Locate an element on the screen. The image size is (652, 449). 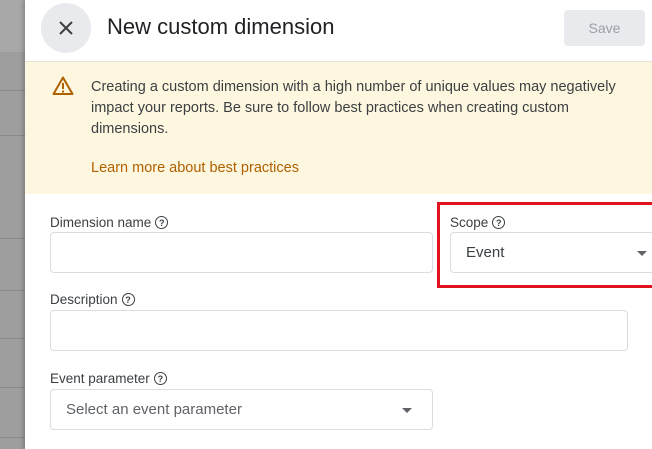
label-text: Event parameter is located at coordinates (100, 378).